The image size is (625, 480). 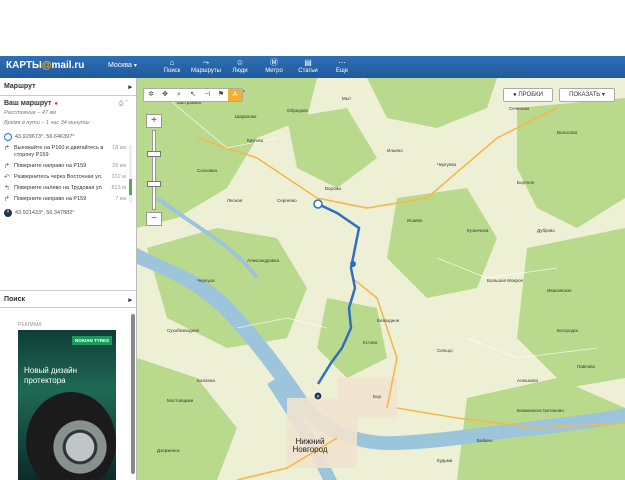 What do you see at coordinates (91, 340) in the screenshot?
I see `ad-brand-logo: NOKIAN TYRES` at bounding box center [91, 340].